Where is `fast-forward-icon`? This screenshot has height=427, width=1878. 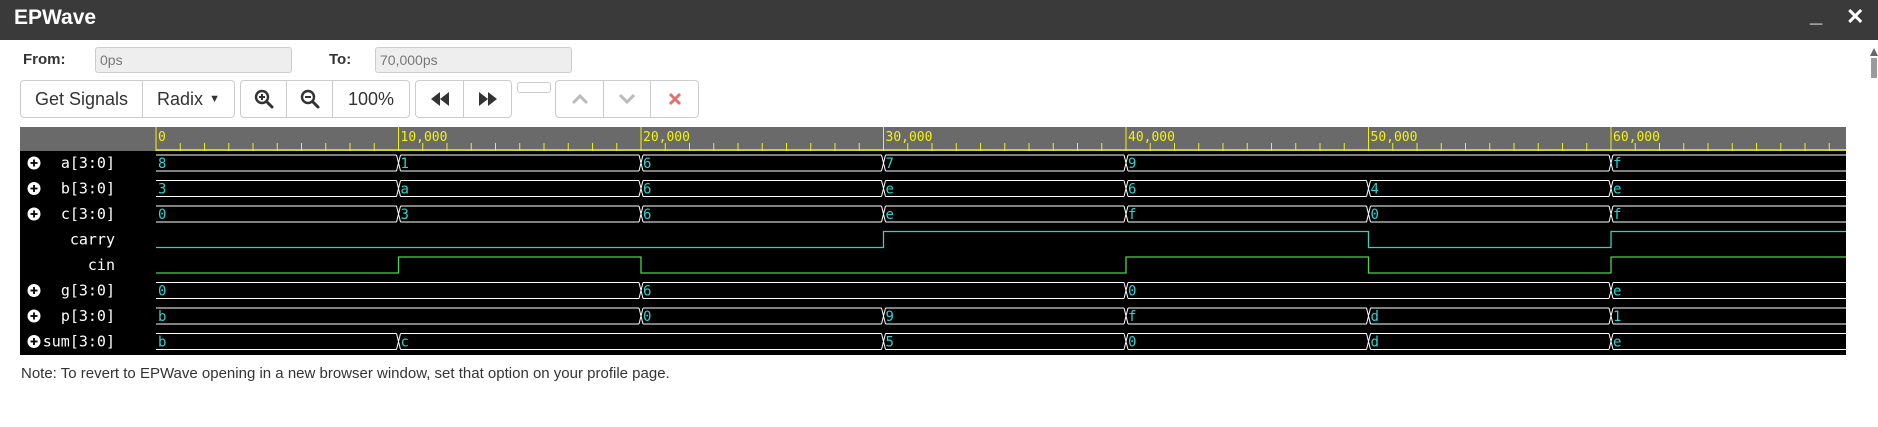
fast-forward-icon is located at coordinates (487, 99).